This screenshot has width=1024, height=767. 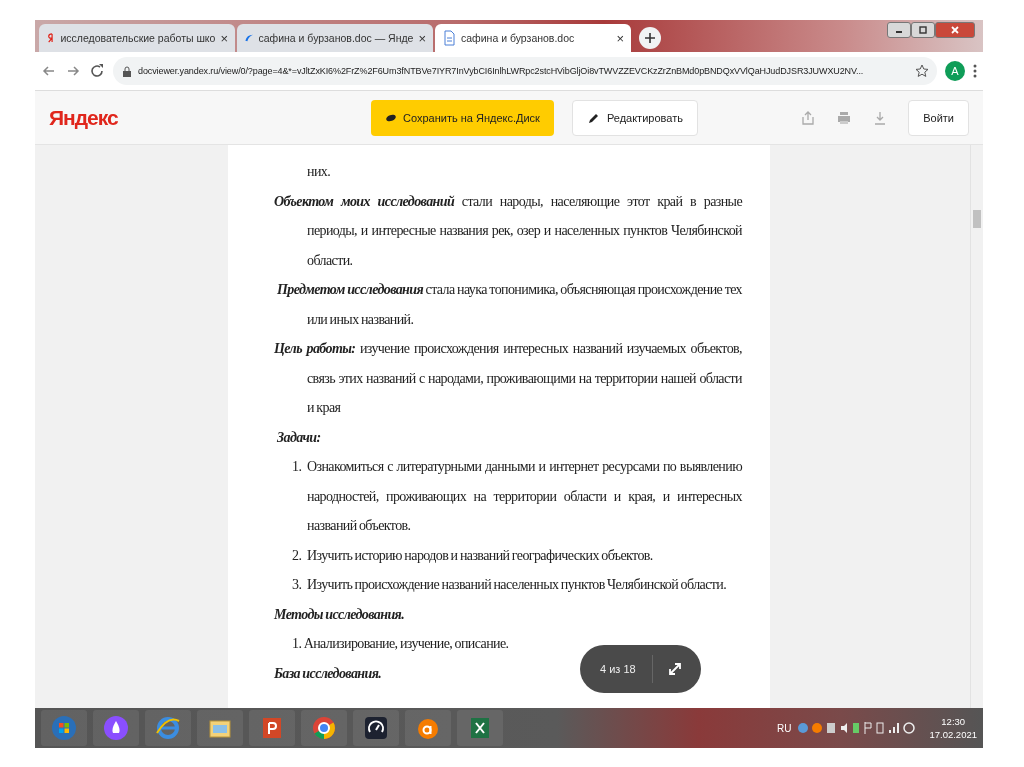 I want to click on section-heading: База исследования., so click(x=328, y=673).